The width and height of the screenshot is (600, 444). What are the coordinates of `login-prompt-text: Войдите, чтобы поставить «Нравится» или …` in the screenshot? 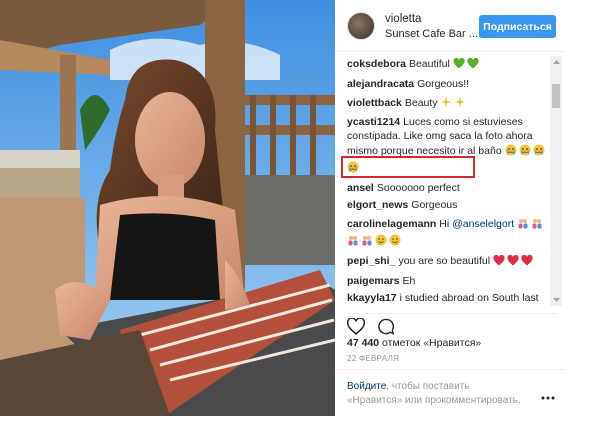 It's located at (437, 393).